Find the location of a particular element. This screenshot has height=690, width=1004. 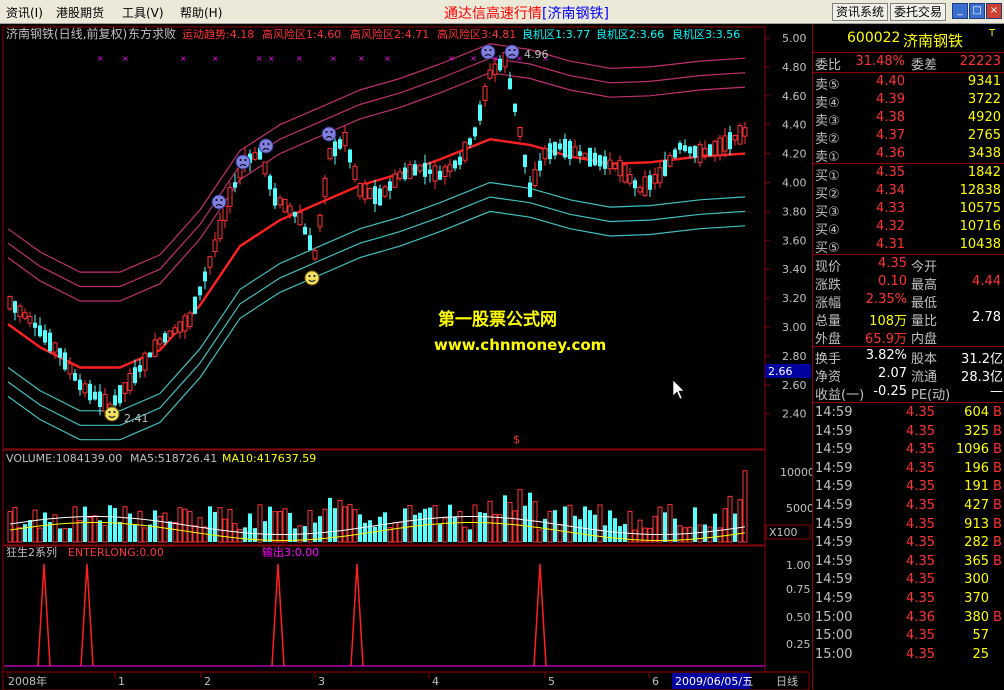

stat-value: 2.78 is located at coordinates (986, 317).